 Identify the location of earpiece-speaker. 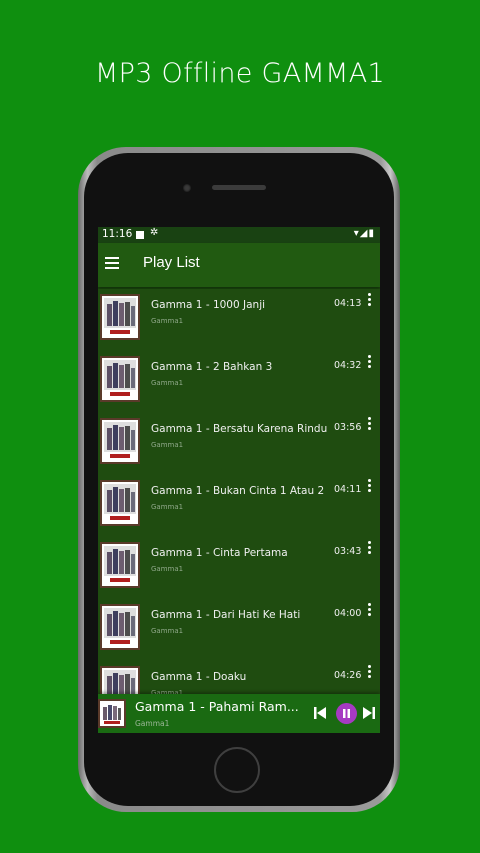
(239, 187).